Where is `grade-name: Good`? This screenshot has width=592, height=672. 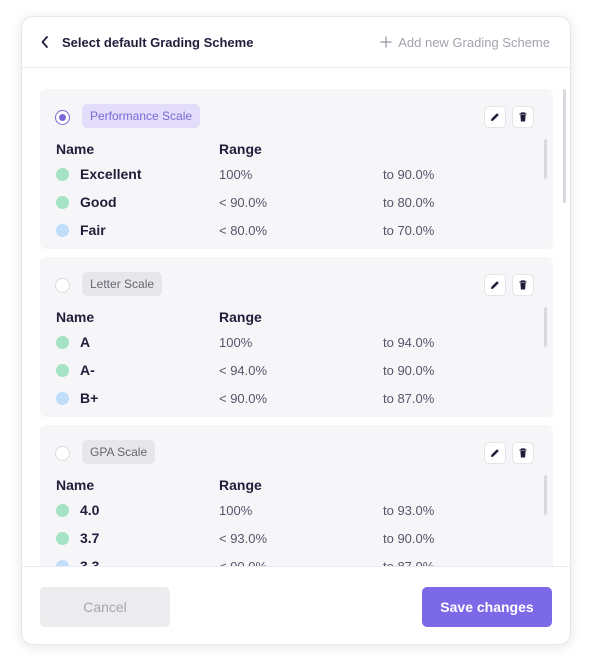
grade-name: Good is located at coordinates (98, 202).